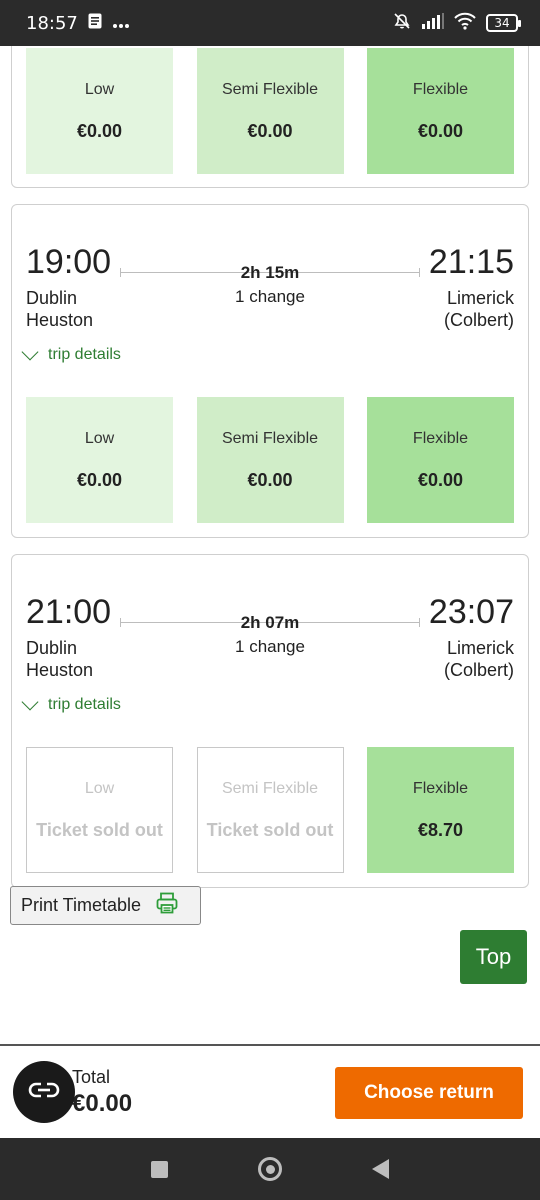 The height and width of the screenshot is (1200, 540). Describe the element at coordinates (159, 1169) in the screenshot. I see `recents-icon` at that location.